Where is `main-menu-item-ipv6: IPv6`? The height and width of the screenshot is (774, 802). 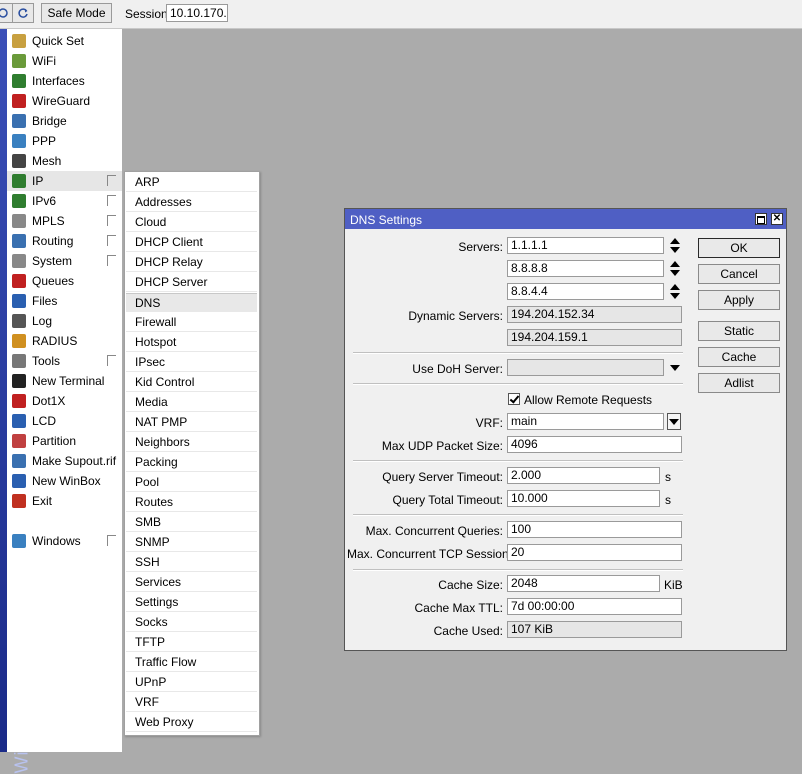 main-menu-item-ipv6: IPv6 is located at coordinates (64, 201).